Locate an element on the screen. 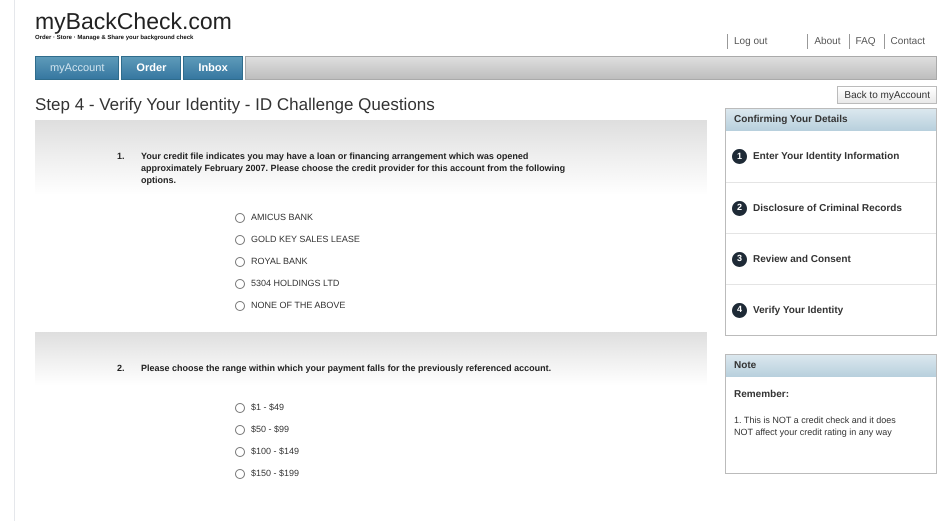 This screenshot has width=943, height=521. option-label: GOLD KEY SALES LEASE is located at coordinates (305, 240).